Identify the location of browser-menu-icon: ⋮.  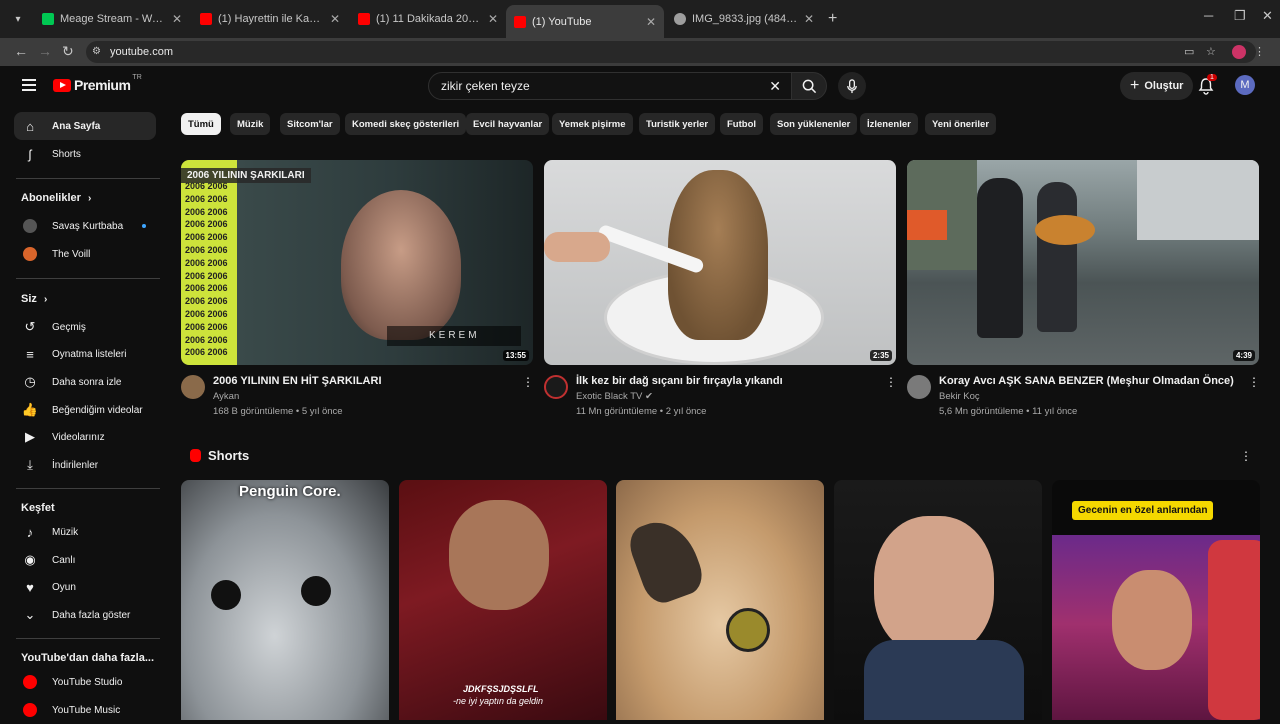
(1259, 51).